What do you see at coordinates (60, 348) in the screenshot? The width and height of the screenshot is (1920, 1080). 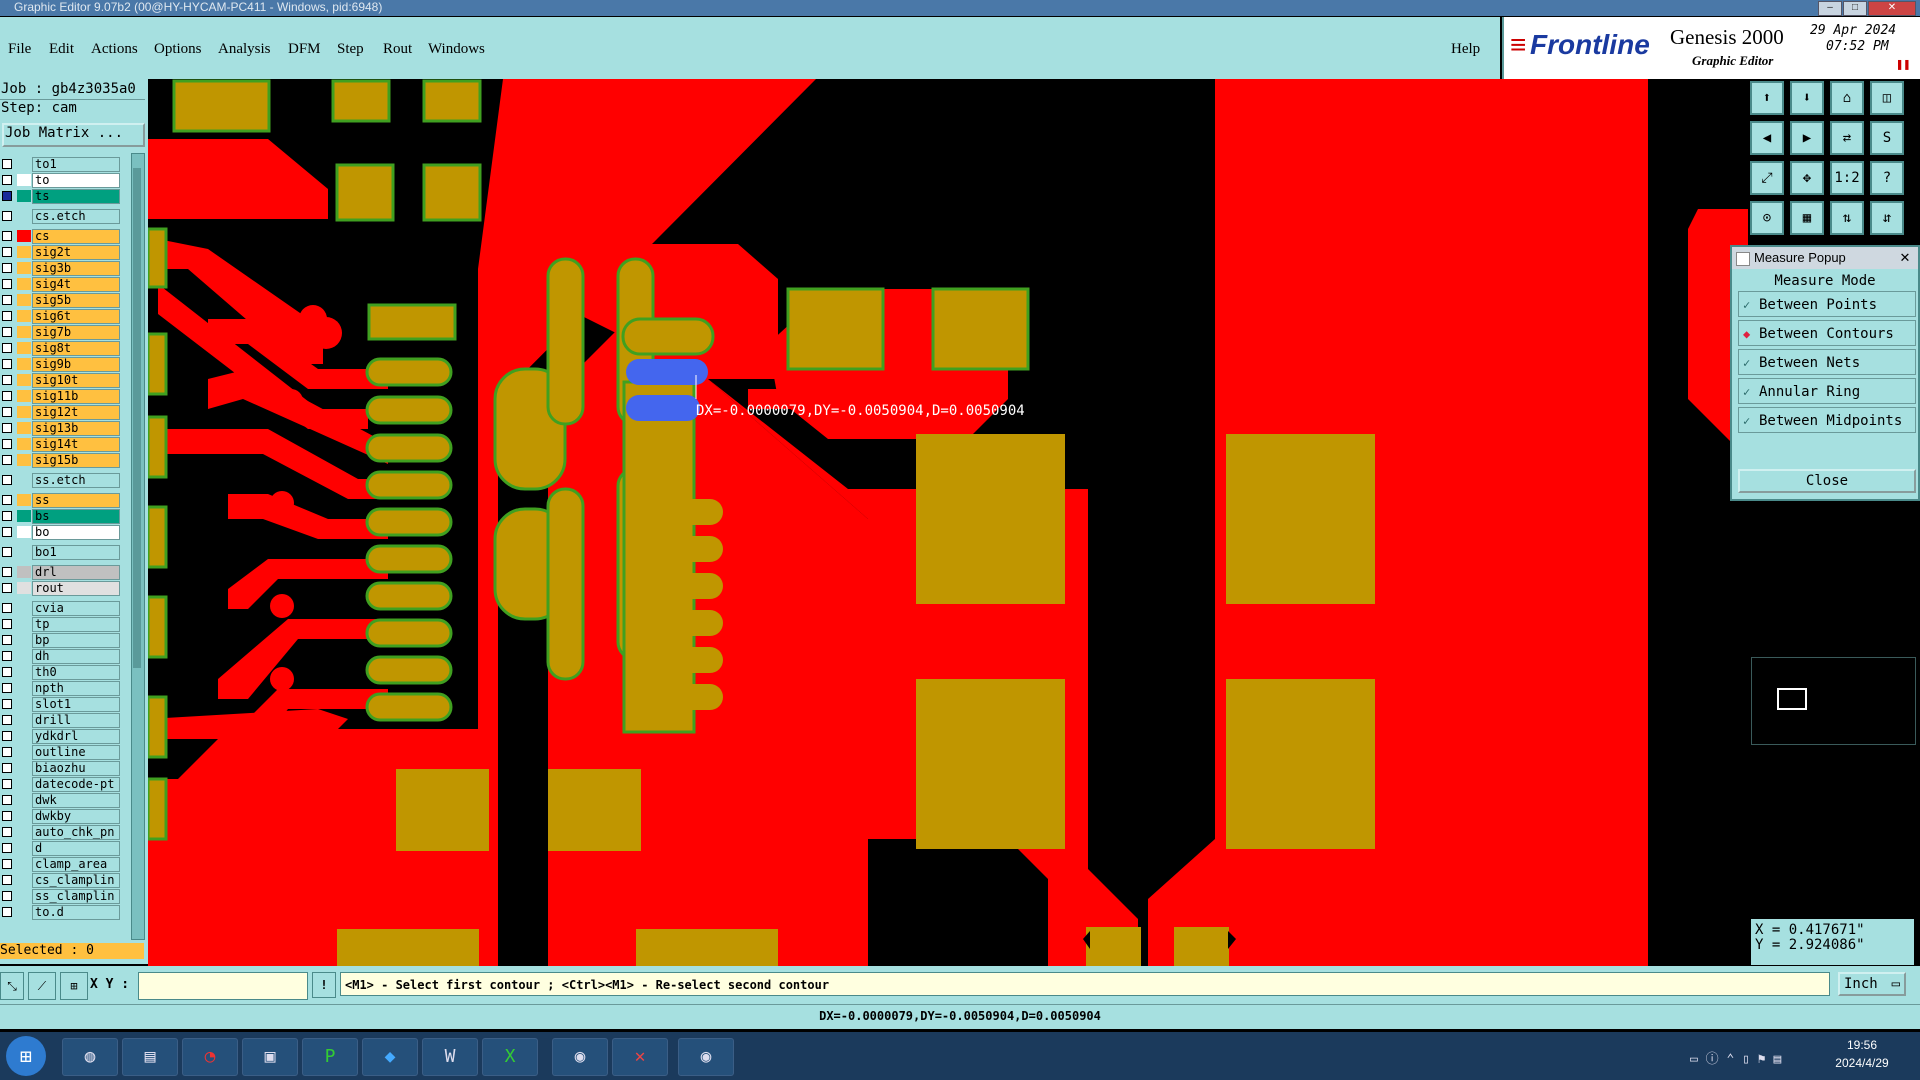 I see `layer-row-sig8t: sig8t` at bounding box center [60, 348].